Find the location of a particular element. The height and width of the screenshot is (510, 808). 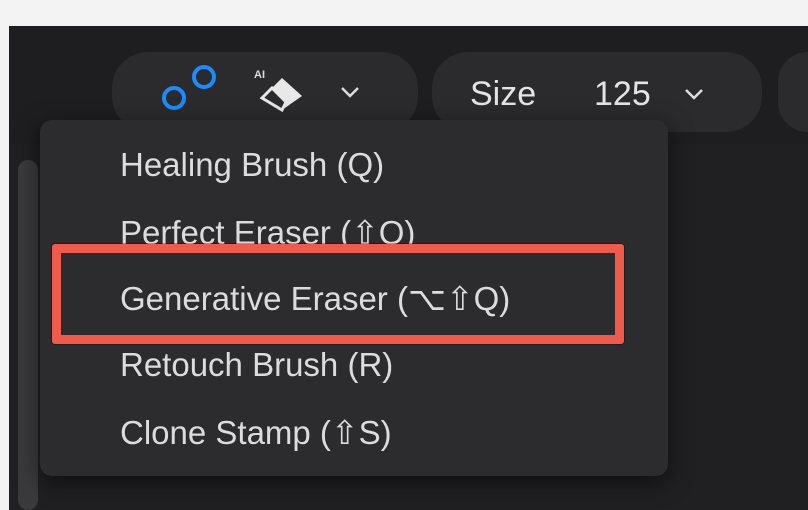

size-value: 125 is located at coordinates (622, 94).